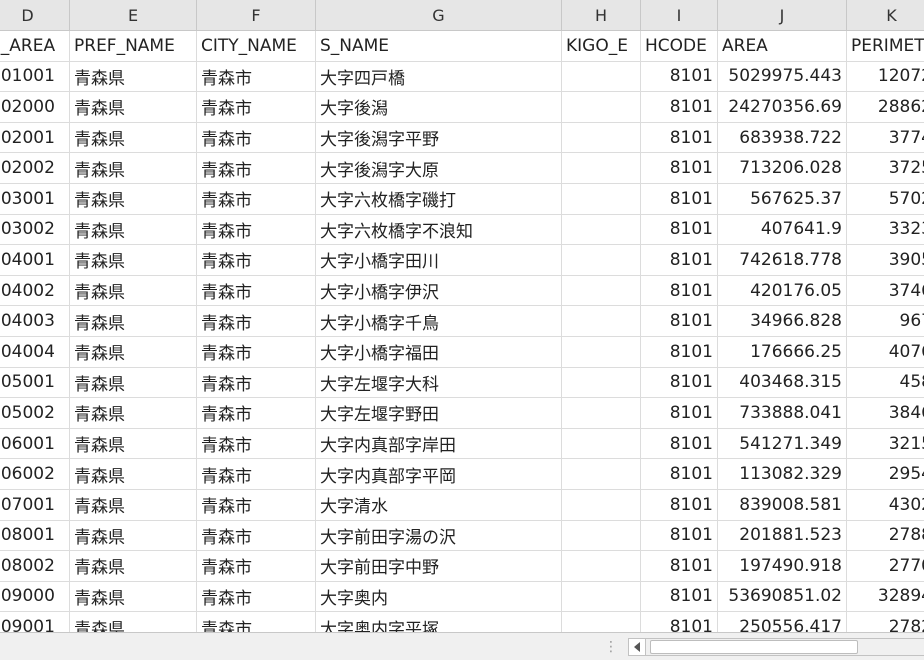 The width and height of the screenshot is (924, 660). I want to click on cell-s-name: 大字小橋字福田, so click(439, 351).